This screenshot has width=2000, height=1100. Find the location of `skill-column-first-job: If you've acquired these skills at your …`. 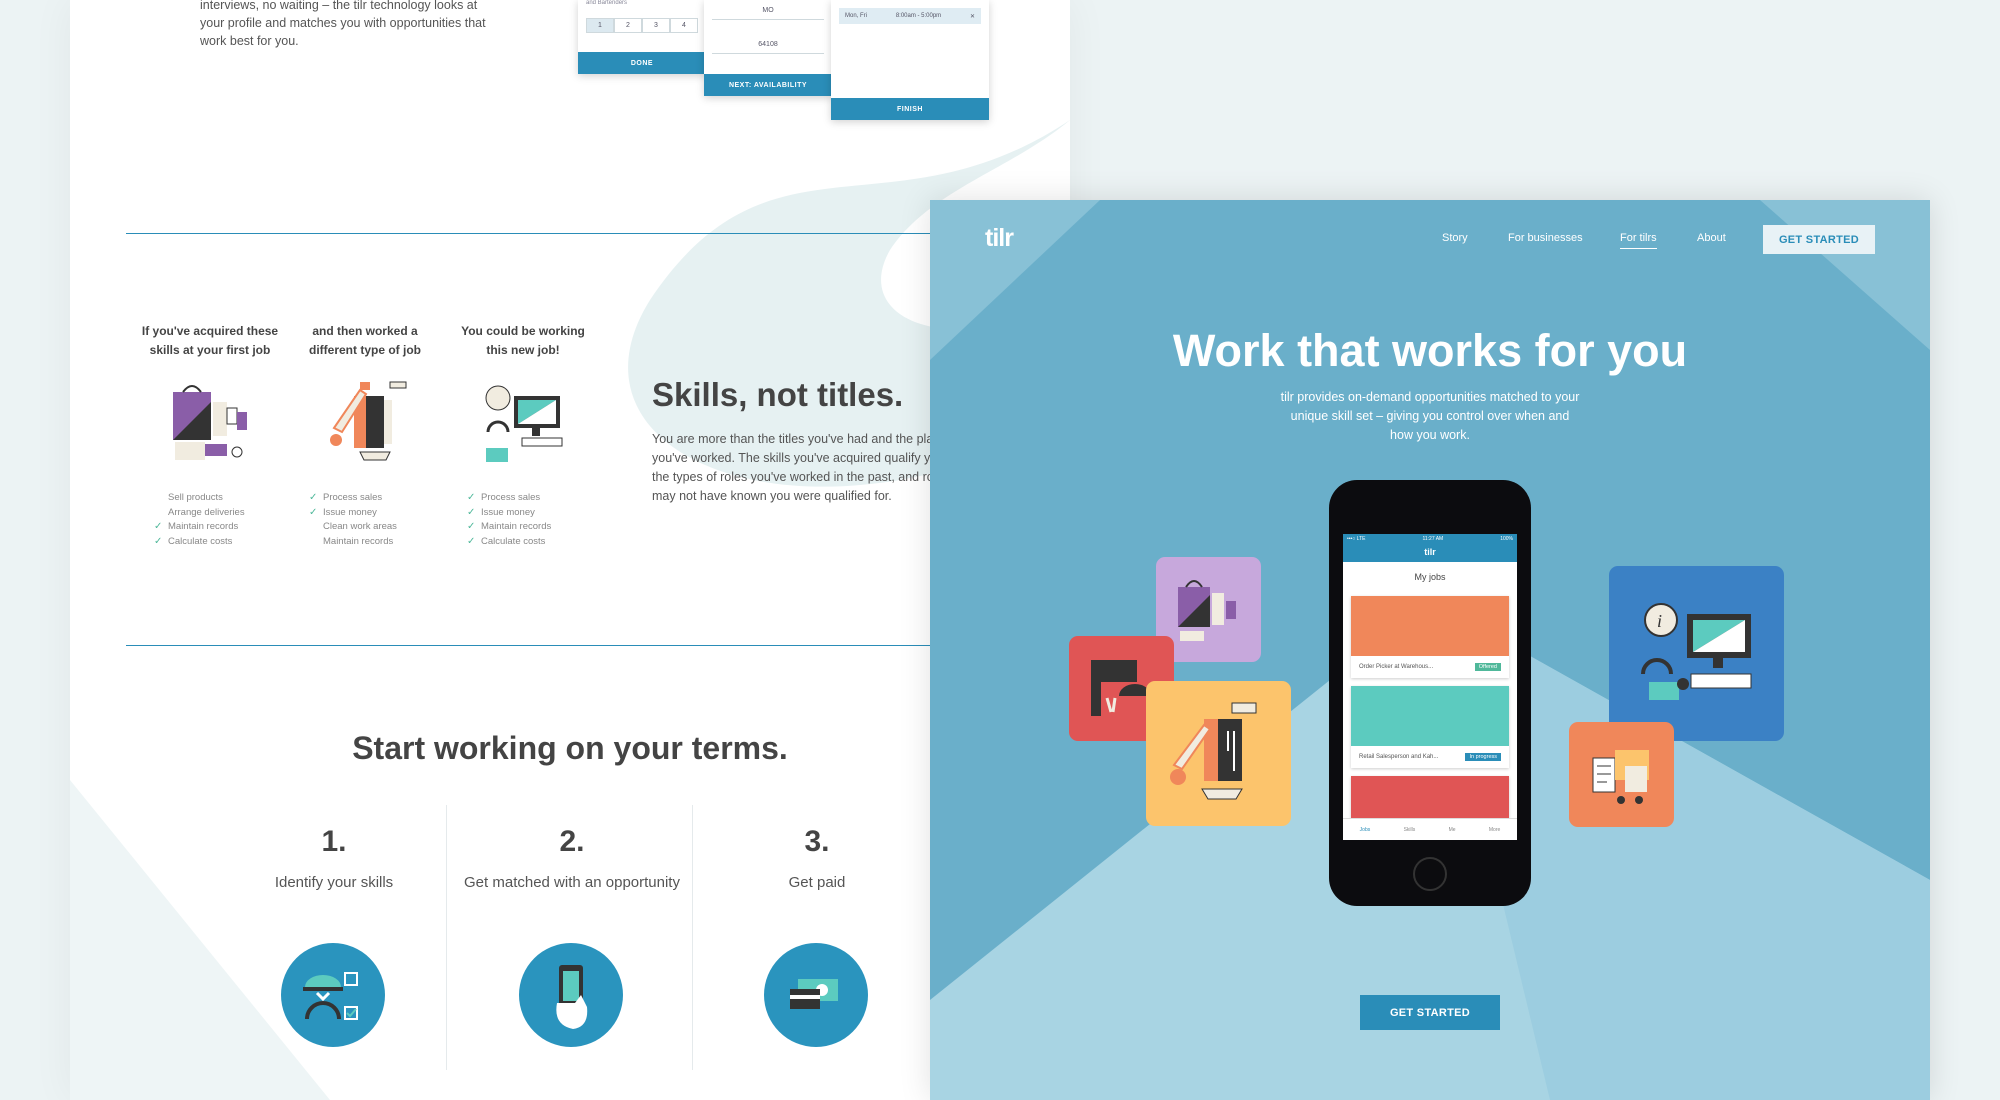

skill-column-first-job: If you've acquired these skills at your … is located at coordinates (210, 435).